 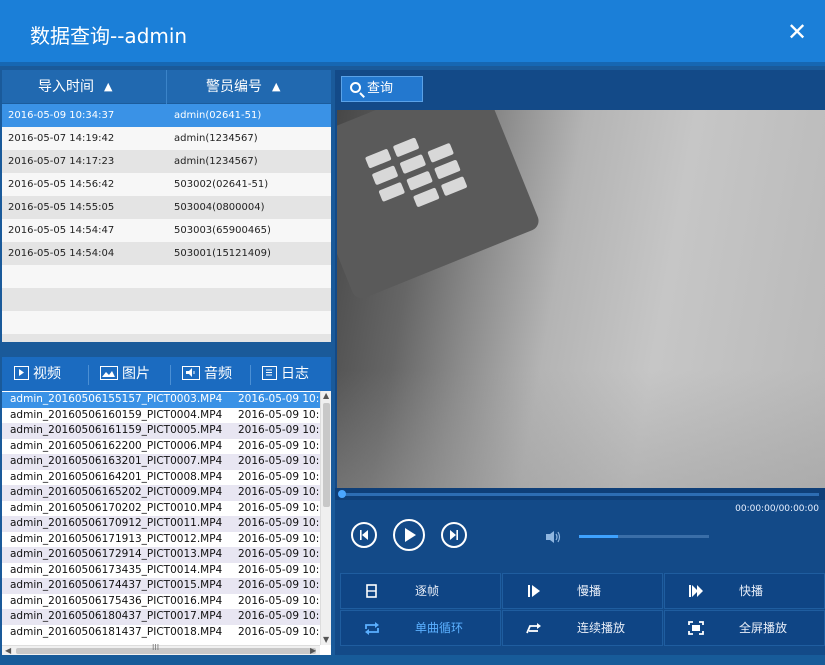 I want to click on table-row: 2016-05-09 10:34:37 admin(02641-51), so click(x=166, y=115).